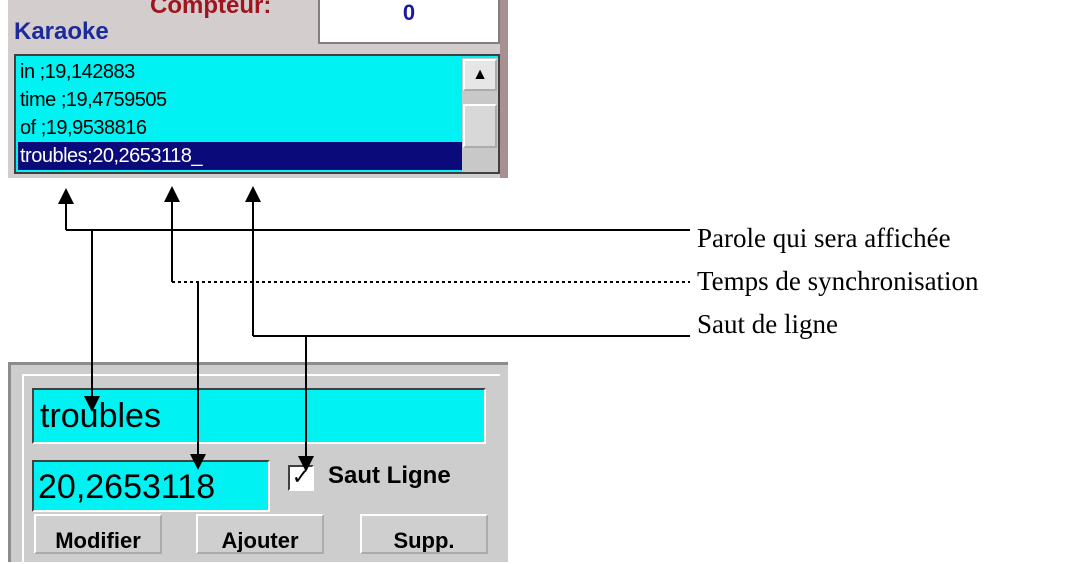  Describe the element at coordinates (824, 238) in the screenshot. I see `annotation-parole: Parole qui sera affichée` at that location.